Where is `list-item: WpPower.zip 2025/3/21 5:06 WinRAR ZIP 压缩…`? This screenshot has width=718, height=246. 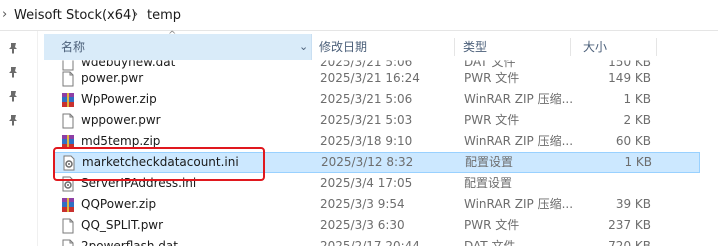 list-item: WpPower.zip 2025/3/21 5:06 WinRAR ZIP 压缩… is located at coordinates (377, 99).